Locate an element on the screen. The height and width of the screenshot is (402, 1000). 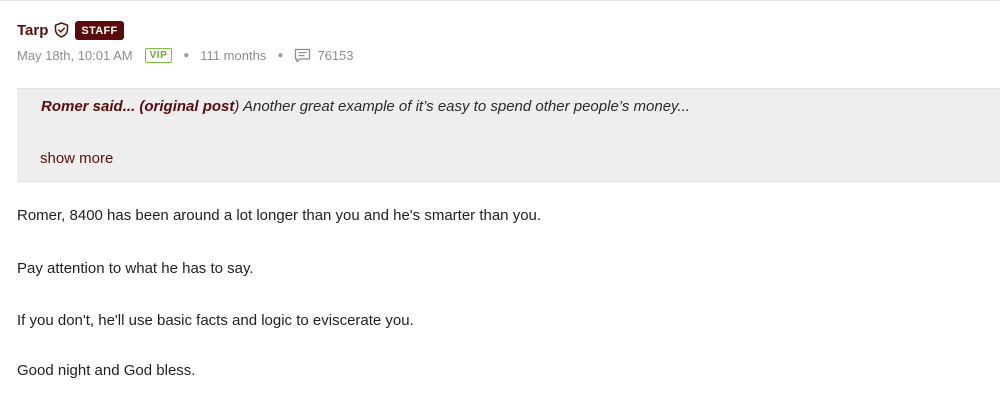
post-header: Tarp STAFF is located at coordinates (70, 30).